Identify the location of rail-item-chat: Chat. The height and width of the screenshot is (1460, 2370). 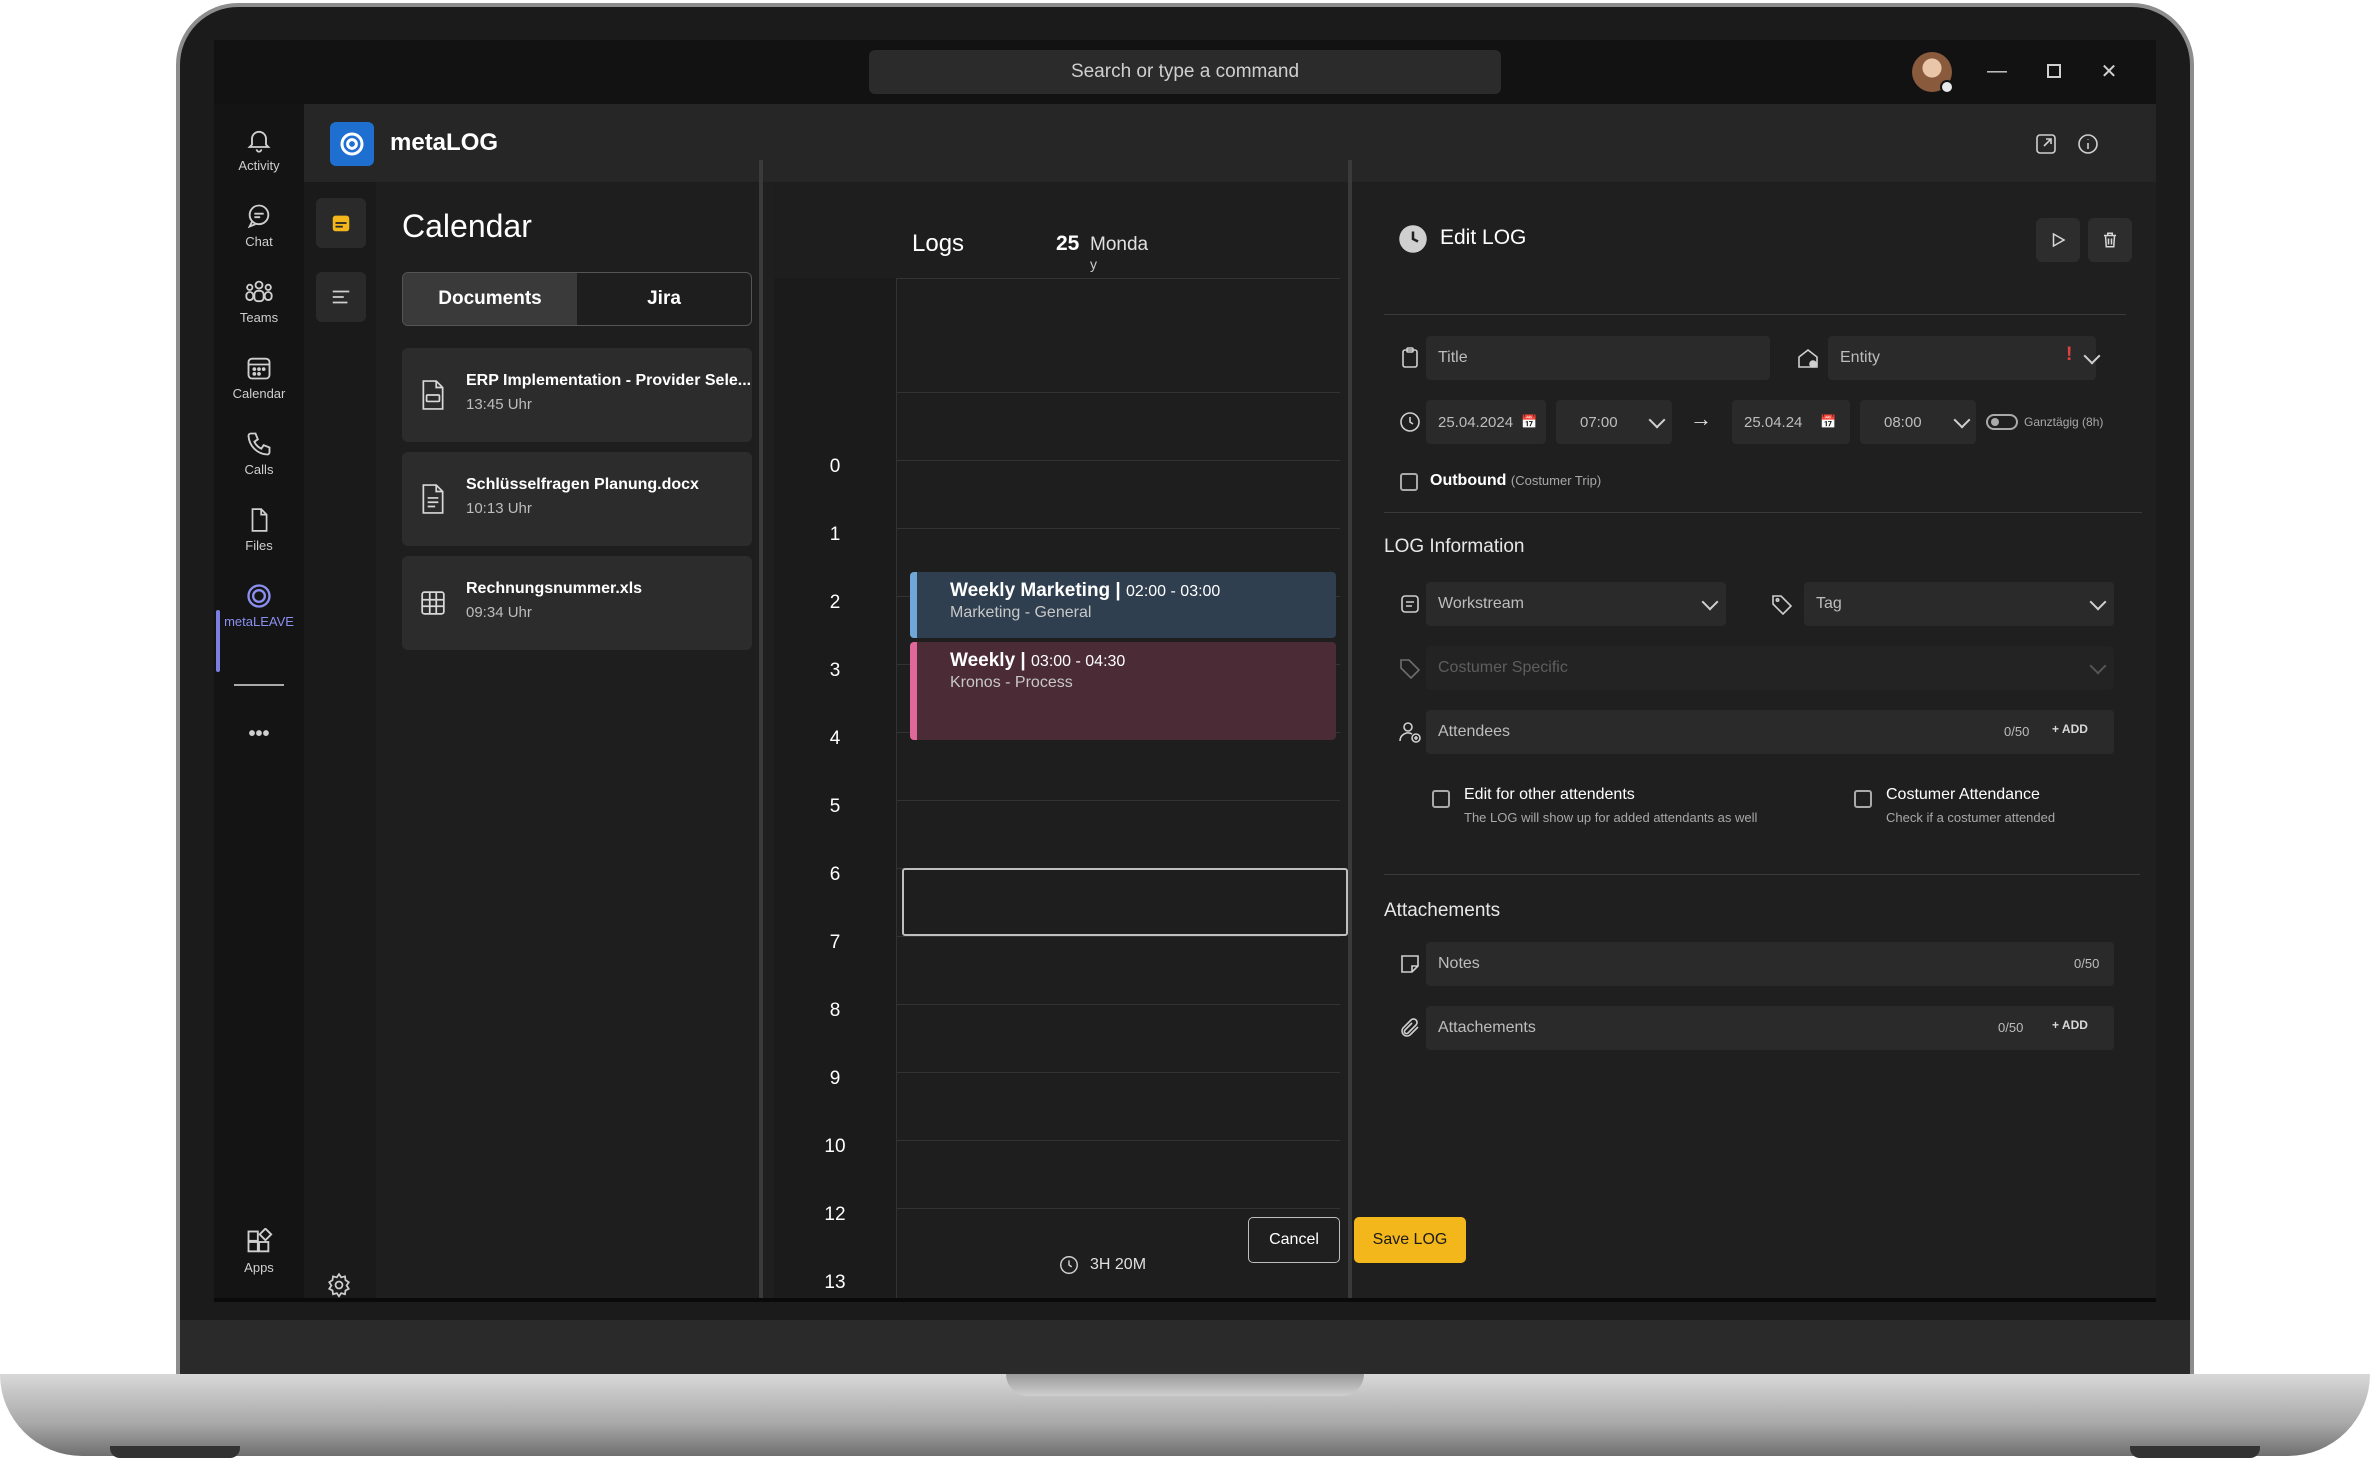
(259, 225).